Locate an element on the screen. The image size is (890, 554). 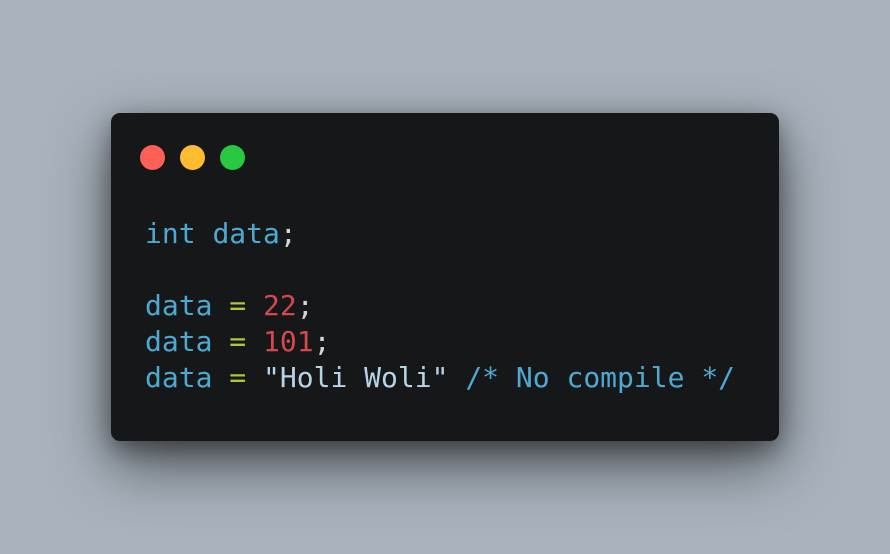
code-line-empty is located at coordinates (440, 270).